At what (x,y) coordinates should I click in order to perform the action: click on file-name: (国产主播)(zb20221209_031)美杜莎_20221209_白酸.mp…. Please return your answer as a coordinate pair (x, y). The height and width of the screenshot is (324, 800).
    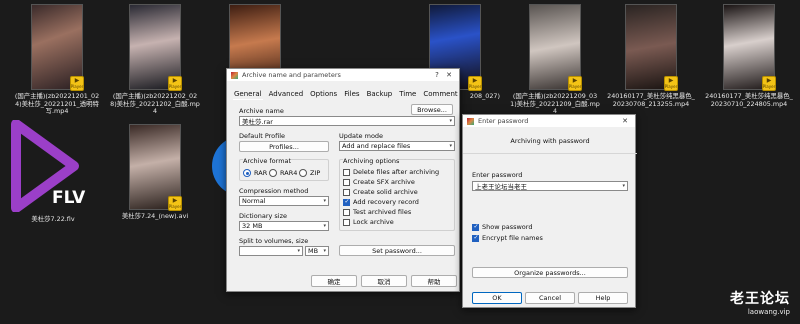
    Looking at the image, I should click on (555, 103).